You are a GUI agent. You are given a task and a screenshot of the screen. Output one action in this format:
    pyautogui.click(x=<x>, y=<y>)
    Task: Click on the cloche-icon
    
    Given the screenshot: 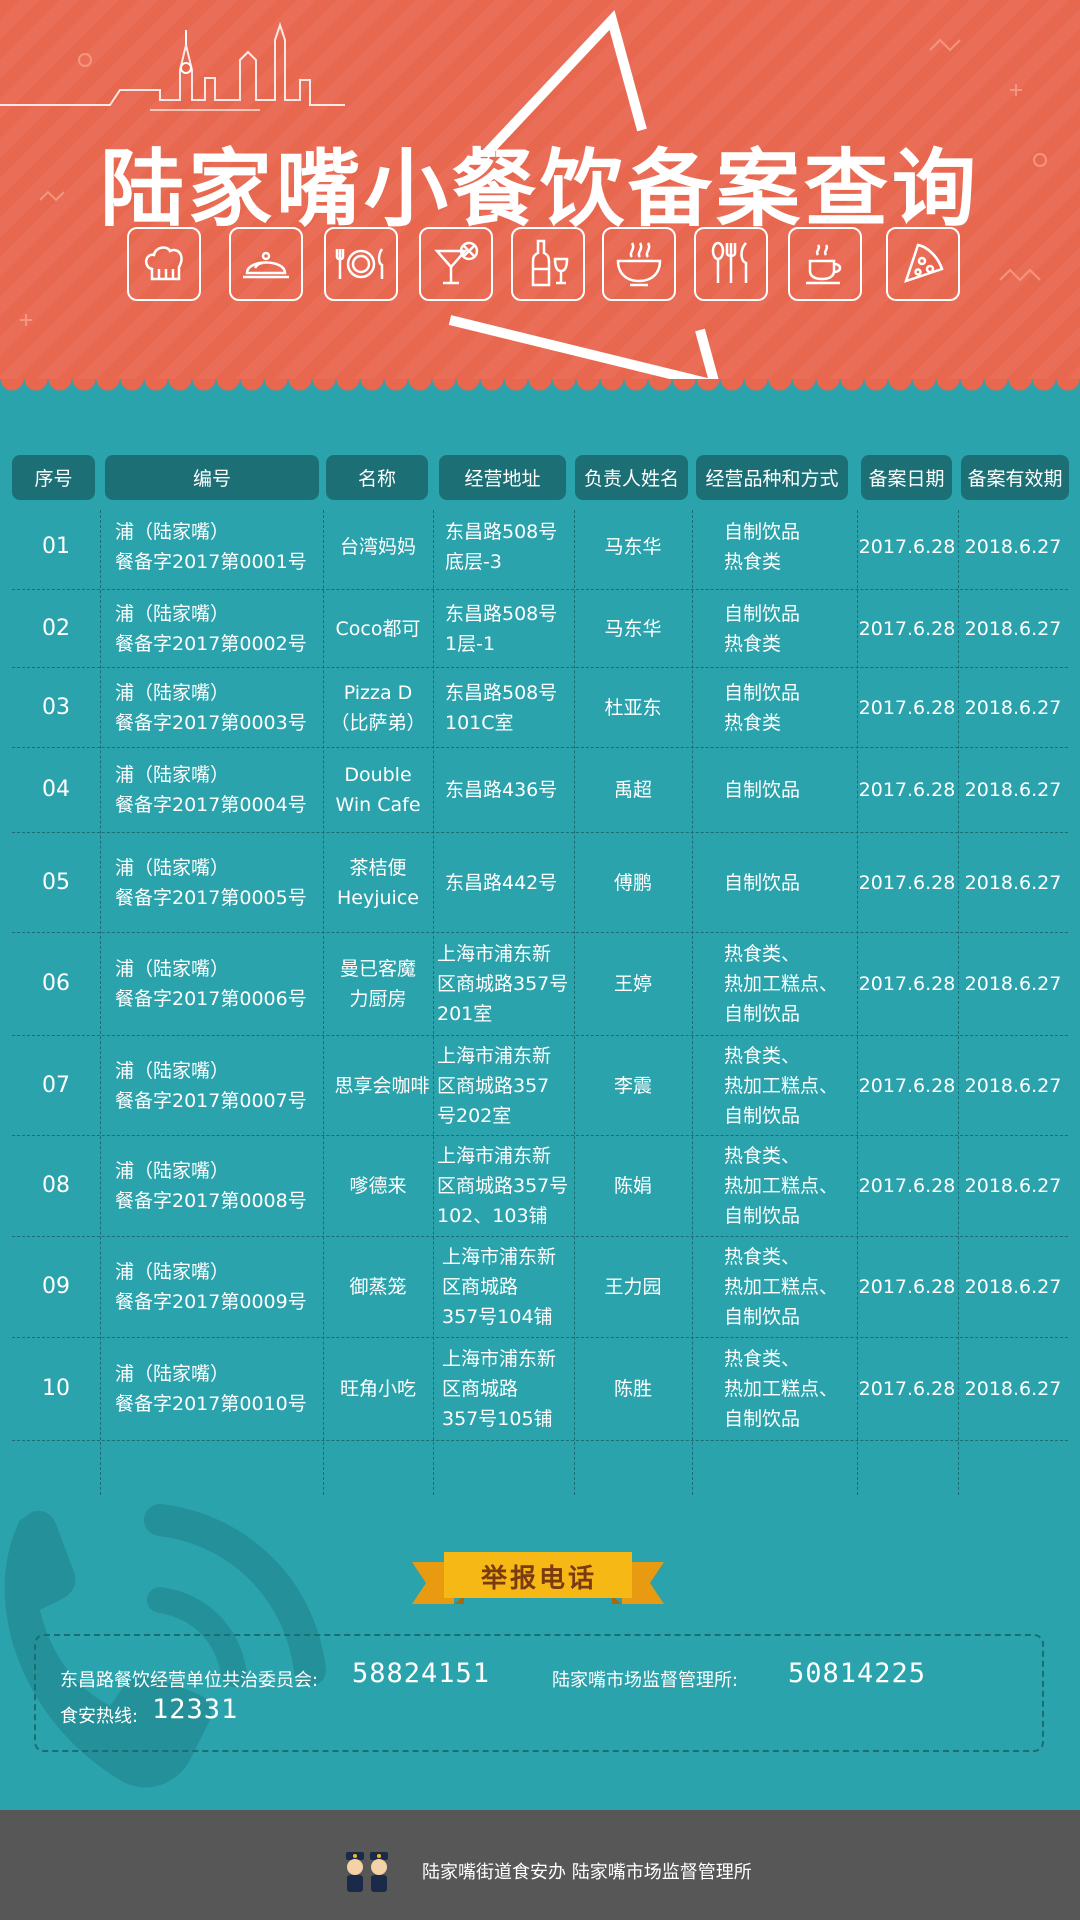 What is the action you would take?
    pyautogui.click(x=266, y=264)
    